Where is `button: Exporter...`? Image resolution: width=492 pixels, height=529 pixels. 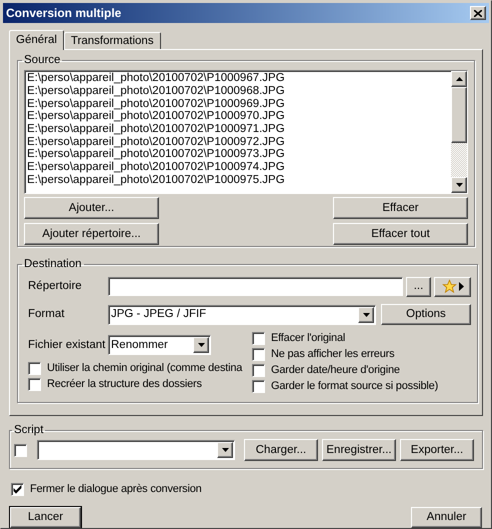 button: Exporter... is located at coordinates (437, 450).